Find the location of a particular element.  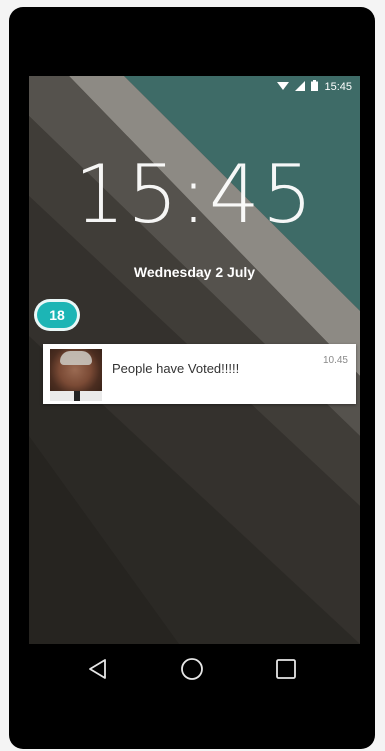

home-button is located at coordinates (192, 669).